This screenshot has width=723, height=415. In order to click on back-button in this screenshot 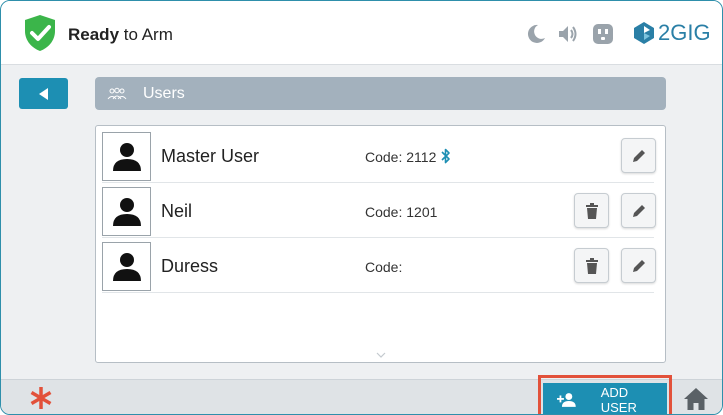, I will do `click(43, 93)`.